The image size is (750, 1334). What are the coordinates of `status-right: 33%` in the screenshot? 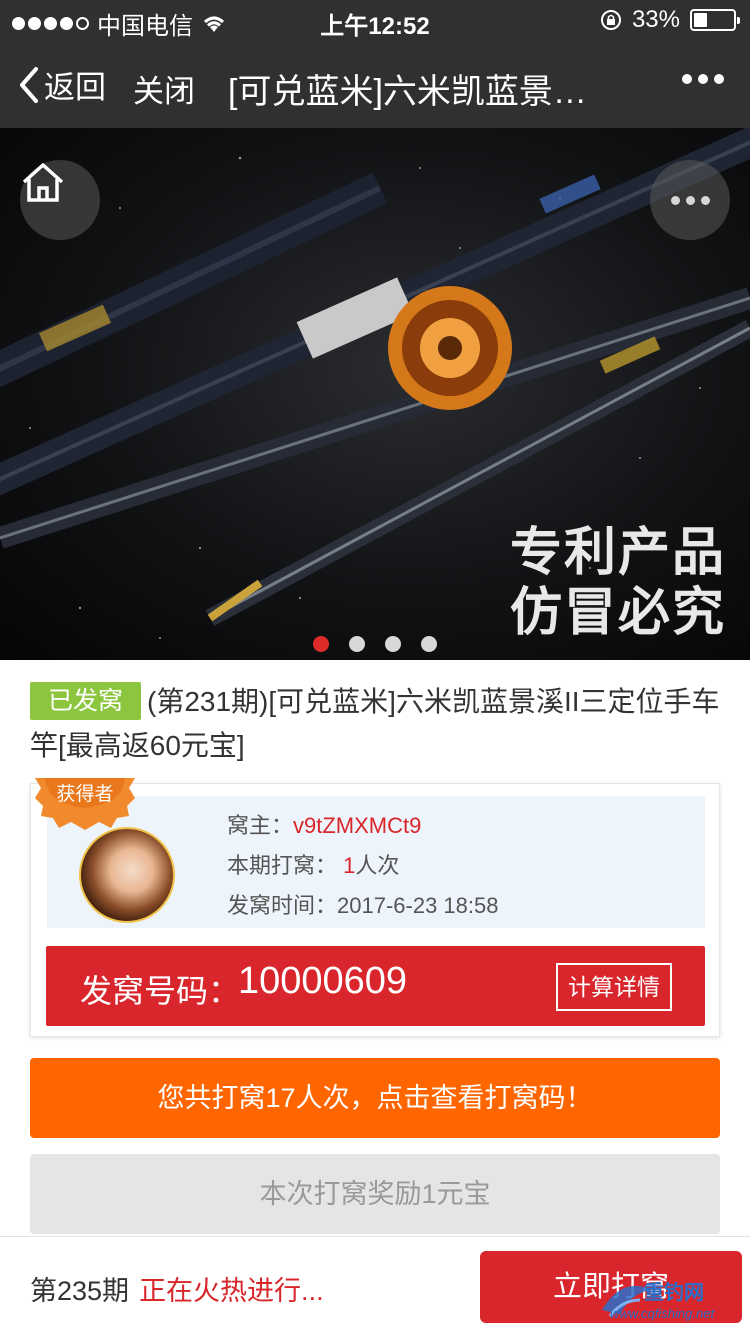 It's located at (670, 20).